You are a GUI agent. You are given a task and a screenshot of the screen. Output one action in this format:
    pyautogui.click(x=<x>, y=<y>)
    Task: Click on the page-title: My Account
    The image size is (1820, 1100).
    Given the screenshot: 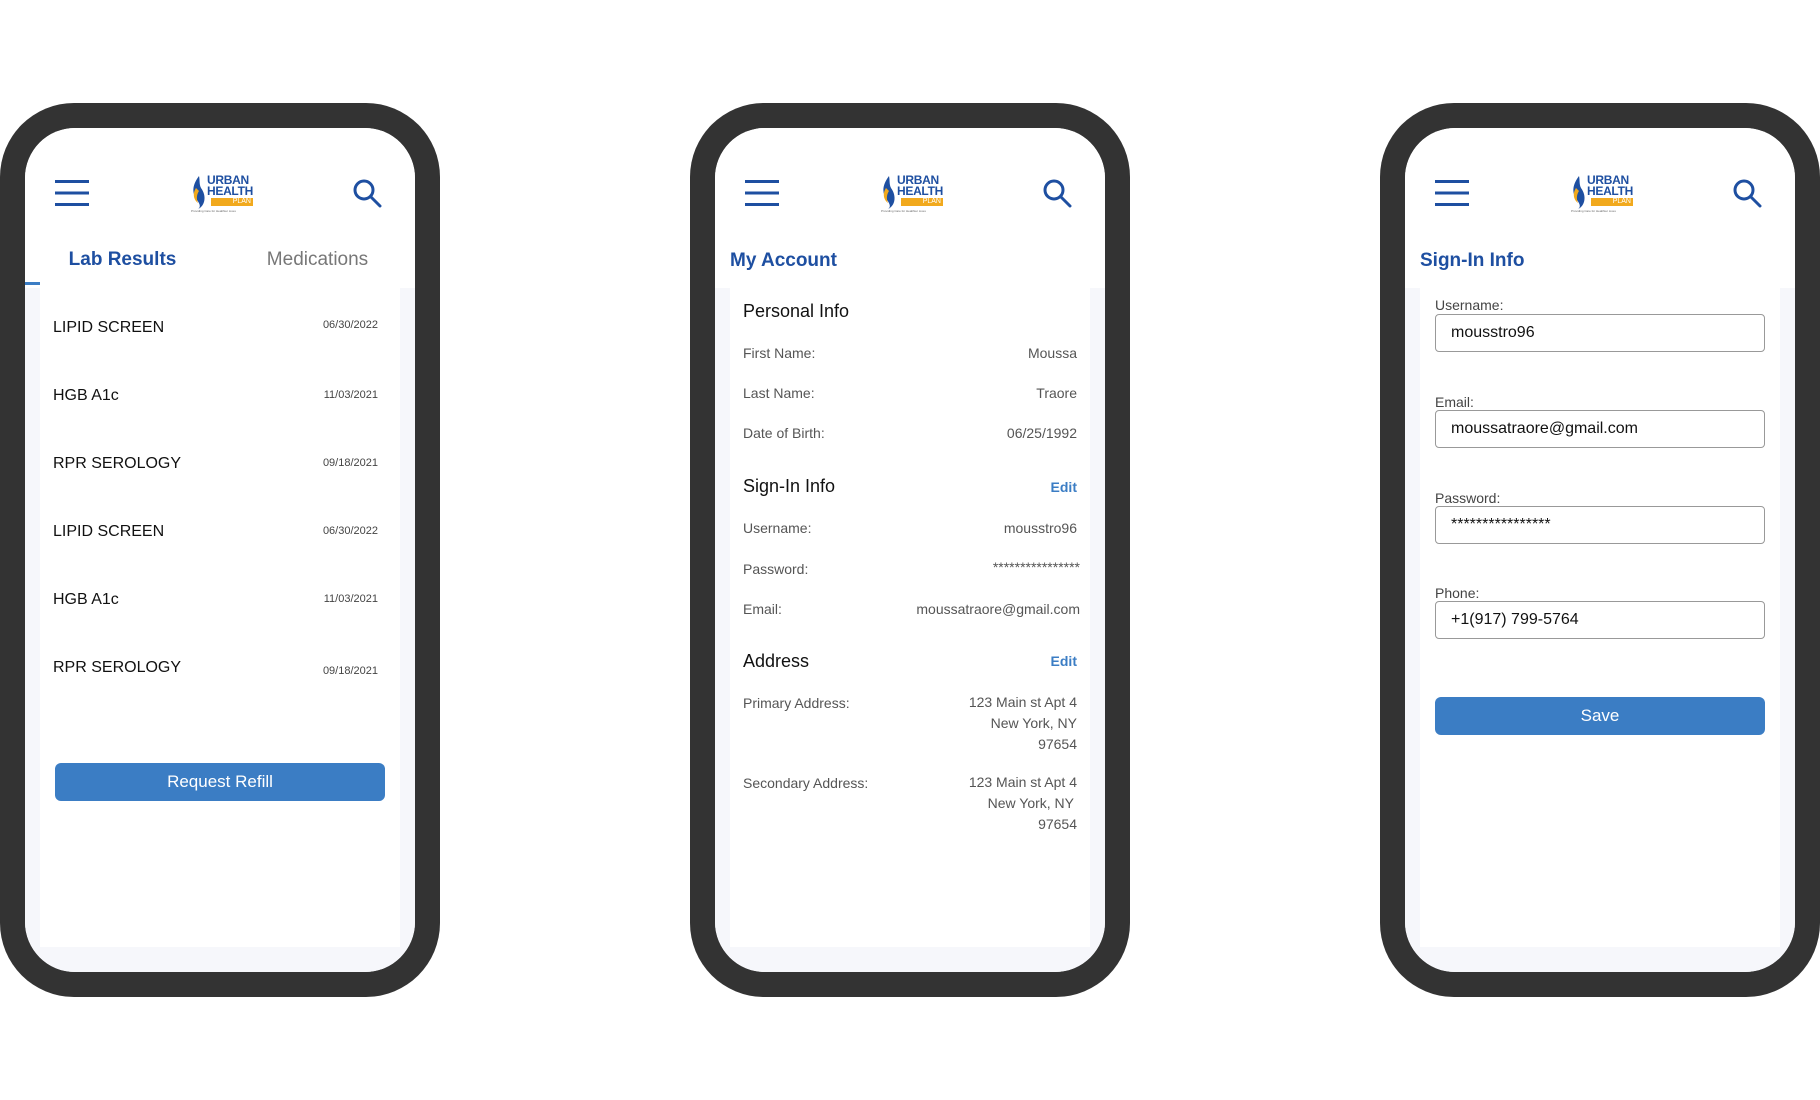 What is the action you would take?
    pyautogui.click(x=783, y=260)
    